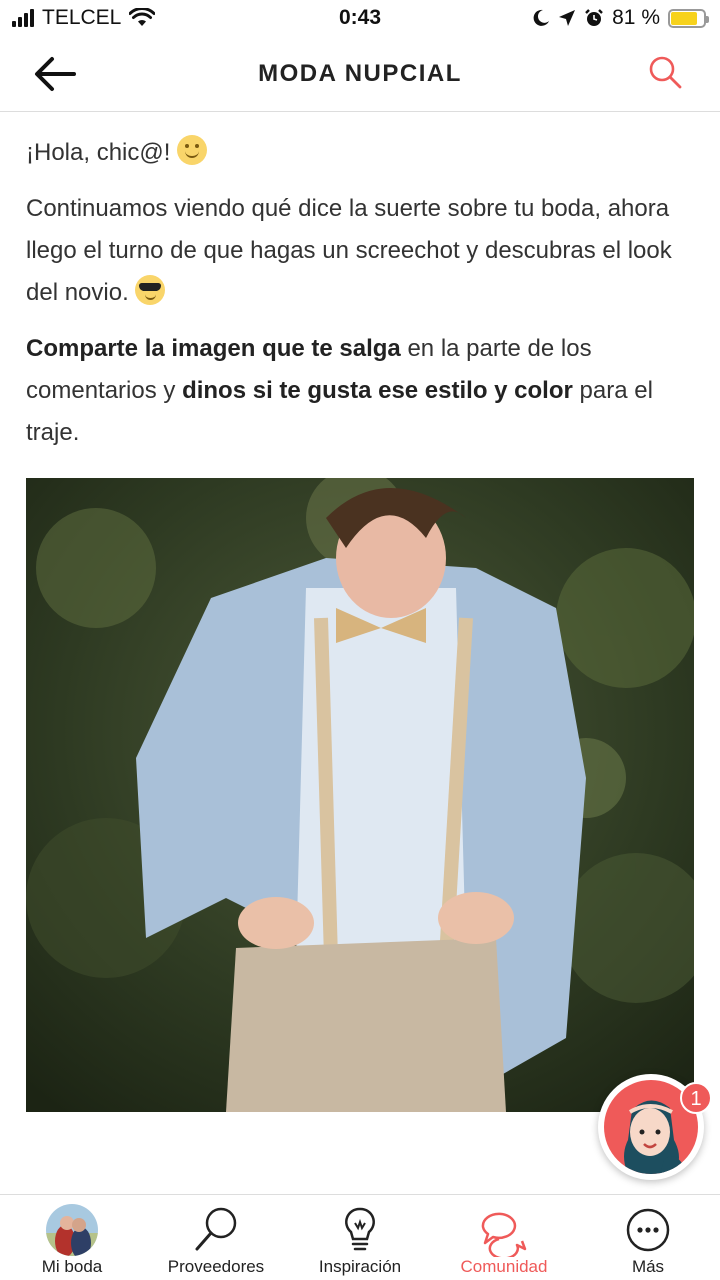 This screenshot has height=1280, width=720. Describe the element at coordinates (216, 1266) in the screenshot. I see `nav-label-proveedores: Proveedores` at that location.